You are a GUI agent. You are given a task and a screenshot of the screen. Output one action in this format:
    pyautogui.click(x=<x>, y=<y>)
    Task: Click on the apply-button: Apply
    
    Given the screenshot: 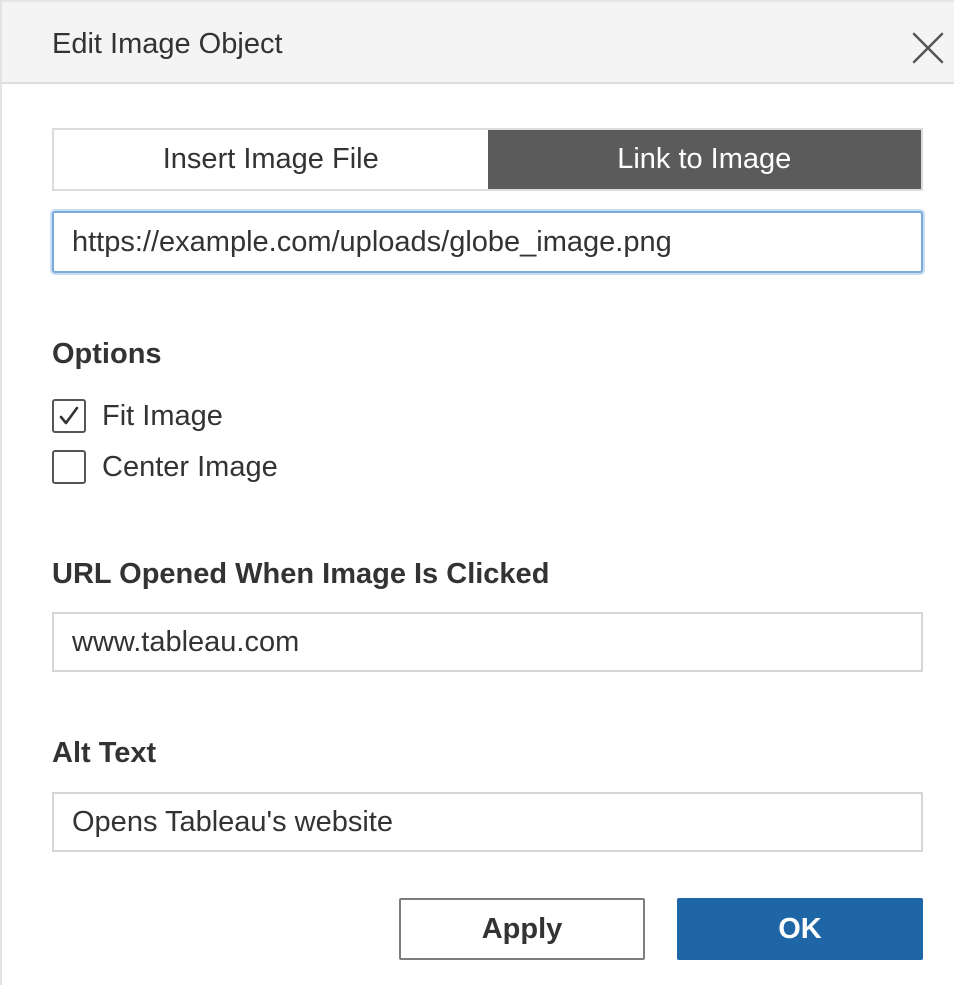 What is the action you would take?
    pyautogui.click(x=522, y=929)
    